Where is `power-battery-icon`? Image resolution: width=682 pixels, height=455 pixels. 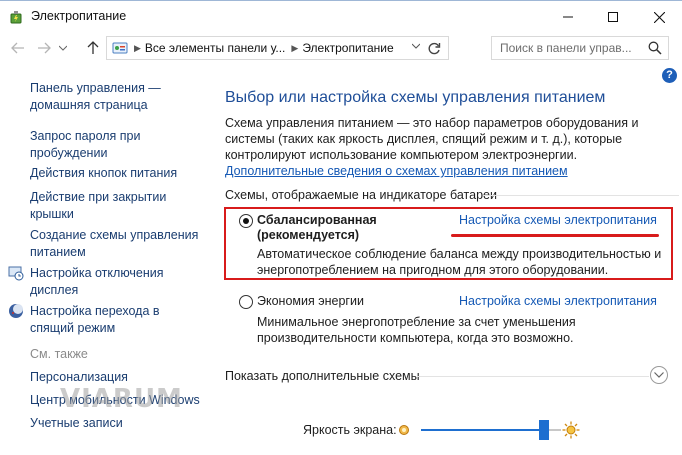 power-battery-icon is located at coordinates (16, 17).